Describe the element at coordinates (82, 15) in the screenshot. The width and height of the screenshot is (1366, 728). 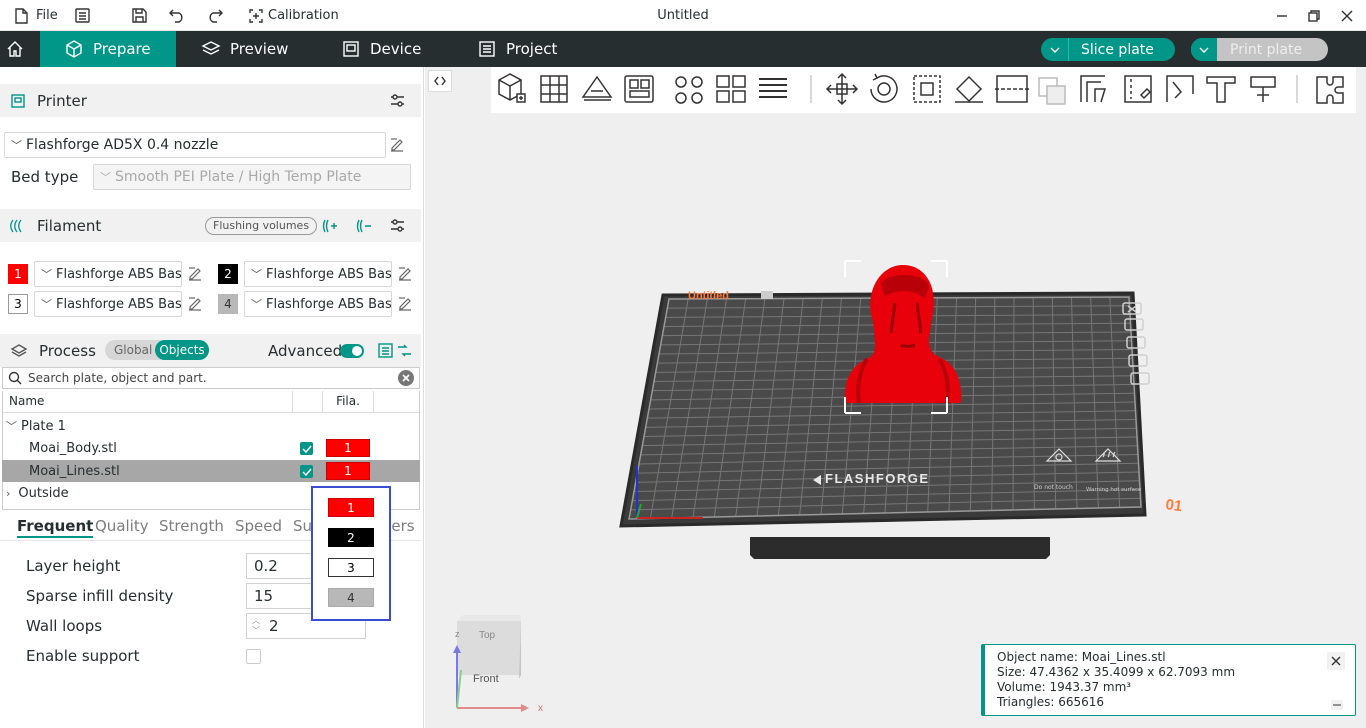
I see `main-menu-button` at that location.